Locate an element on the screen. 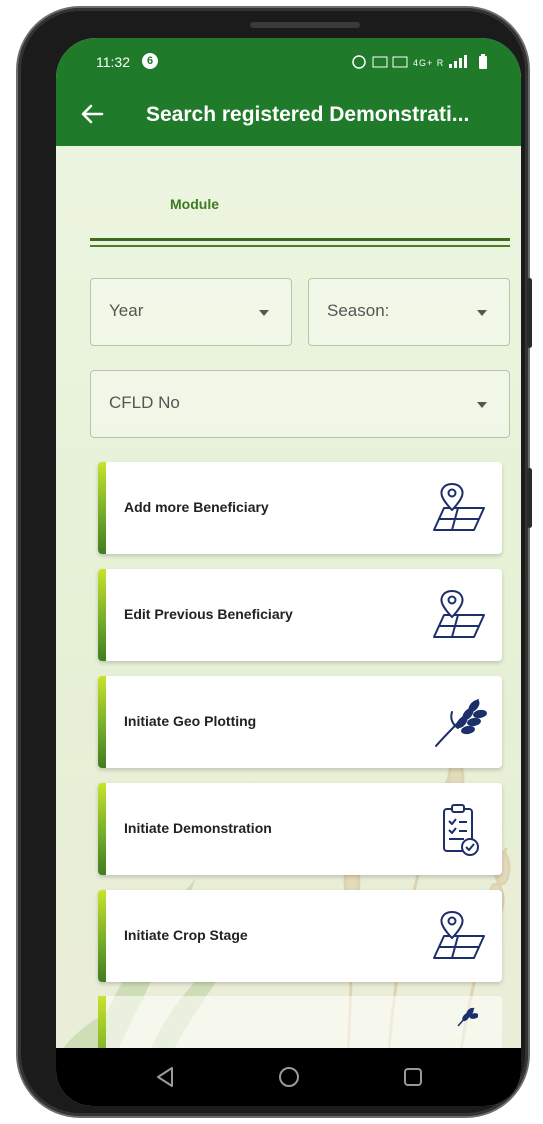  card-label: Initiate Geo Plotting is located at coordinates (190, 721).